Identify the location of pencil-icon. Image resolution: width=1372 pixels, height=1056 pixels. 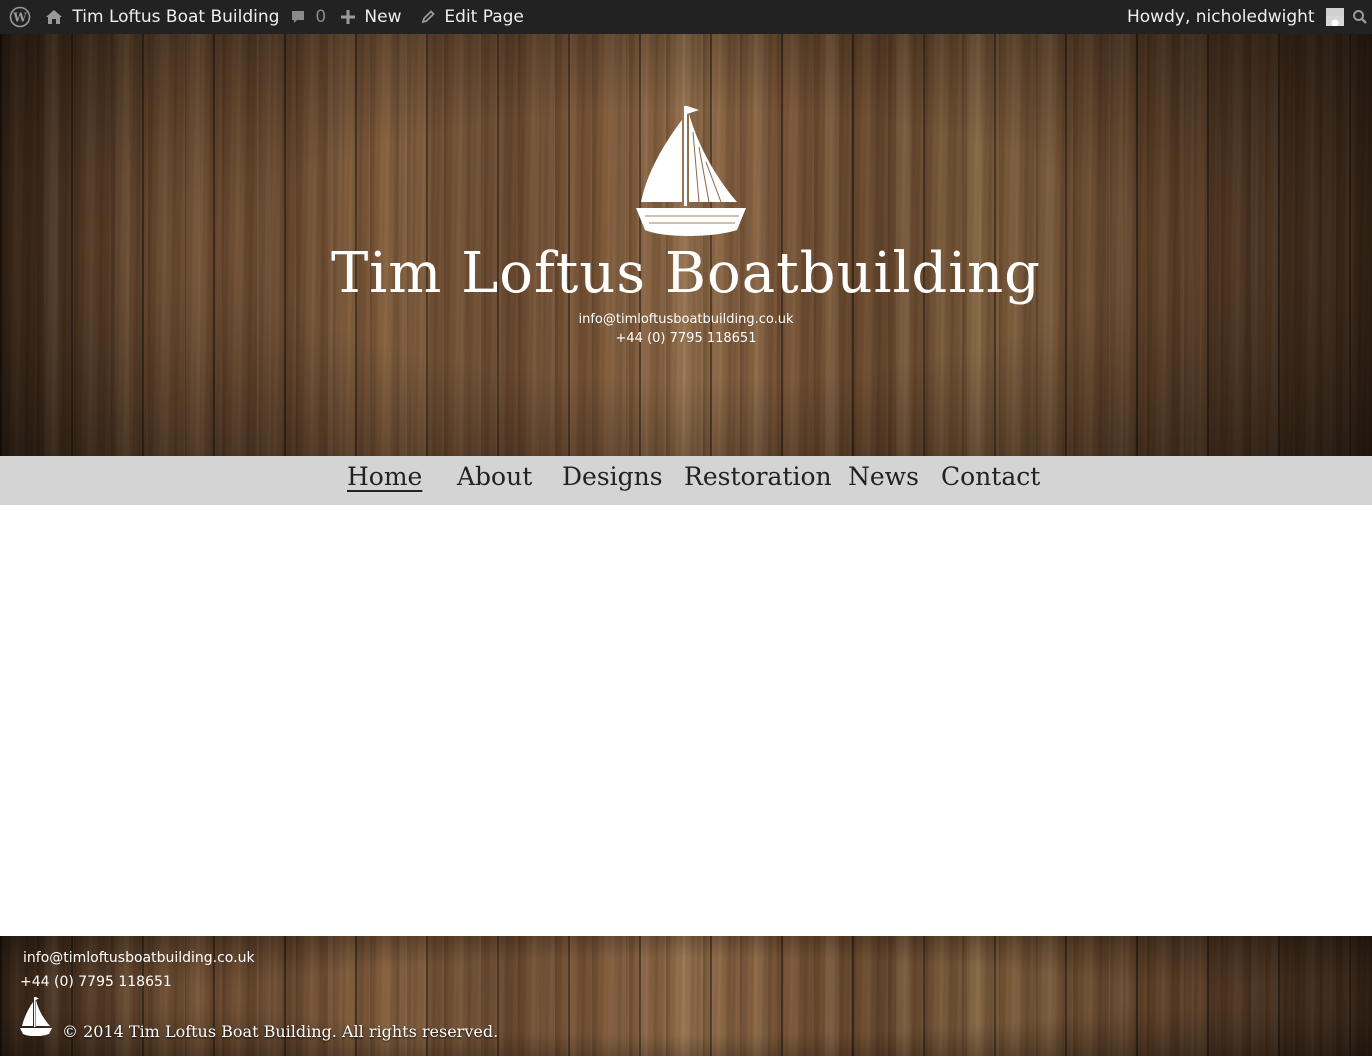
(430, 17).